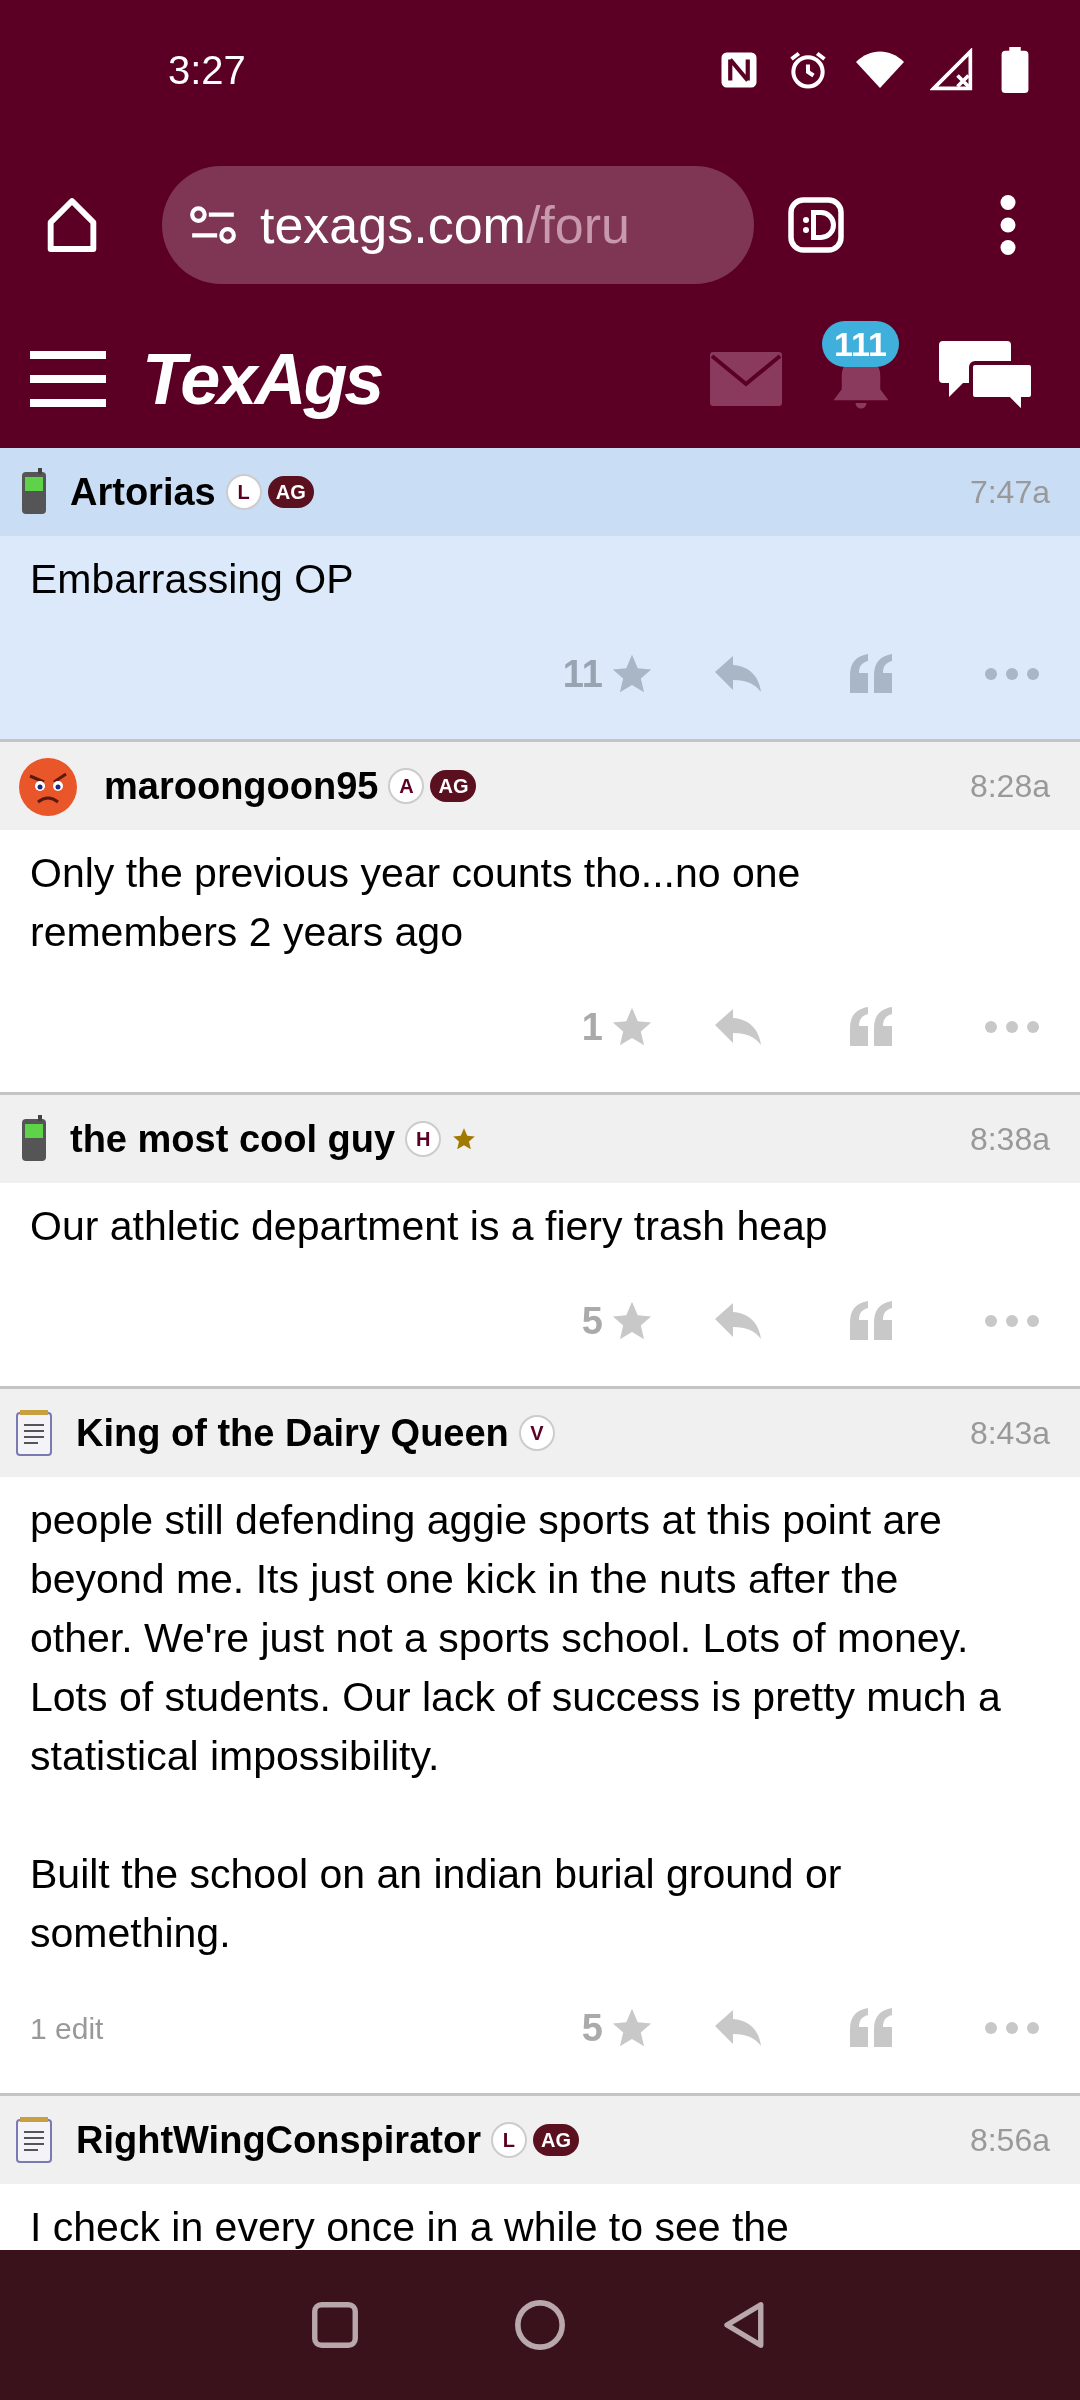 This screenshot has height=2400, width=1080. Describe the element at coordinates (213, 225) in the screenshot. I see `site-settings-icon` at that location.